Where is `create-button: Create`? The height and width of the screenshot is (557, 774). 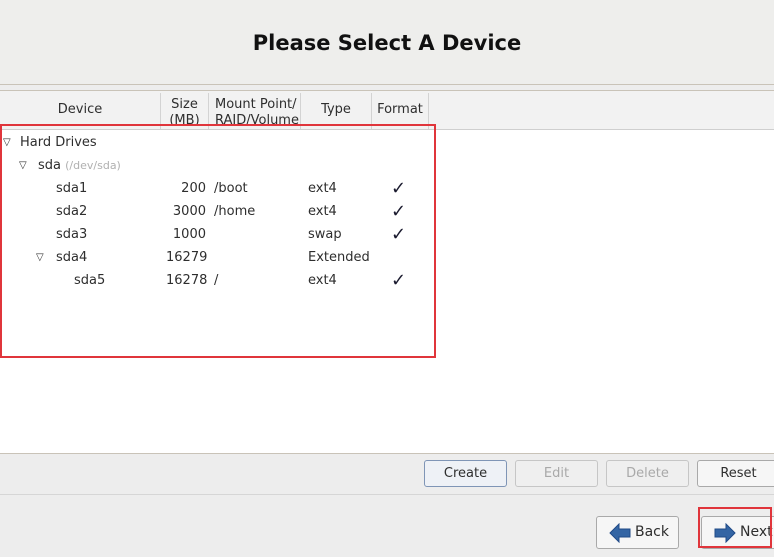 create-button: Create is located at coordinates (465, 473).